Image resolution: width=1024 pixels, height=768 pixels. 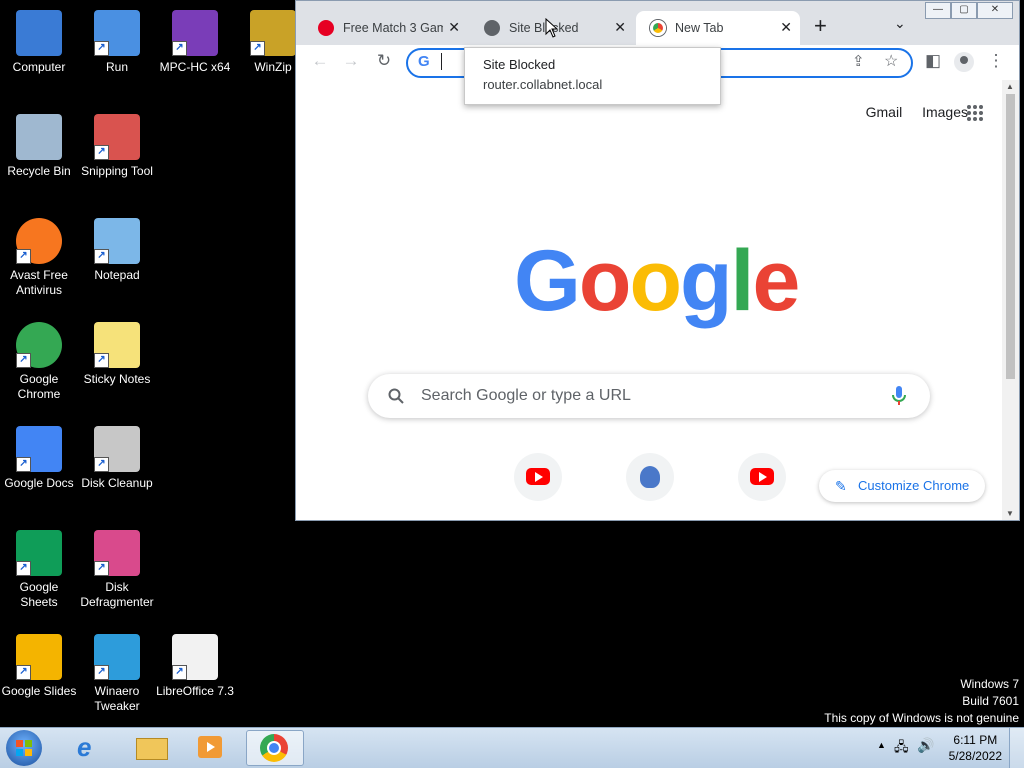 What do you see at coordinates (384, 61) in the screenshot?
I see `reload-icon: ↻` at bounding box center [384, 61].